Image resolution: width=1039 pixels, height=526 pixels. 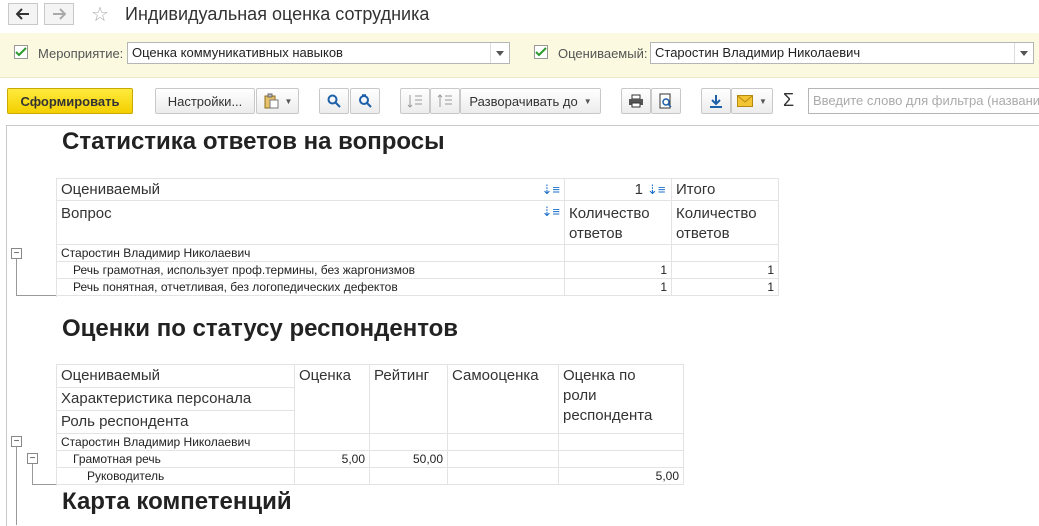 I want to click on envelope-icon, so click(x=745, y=101).